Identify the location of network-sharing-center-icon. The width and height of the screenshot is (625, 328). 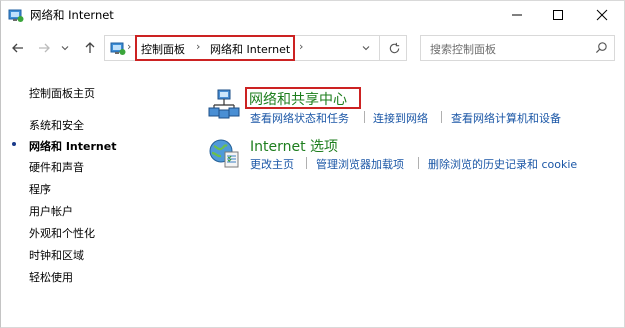
(224, 104).